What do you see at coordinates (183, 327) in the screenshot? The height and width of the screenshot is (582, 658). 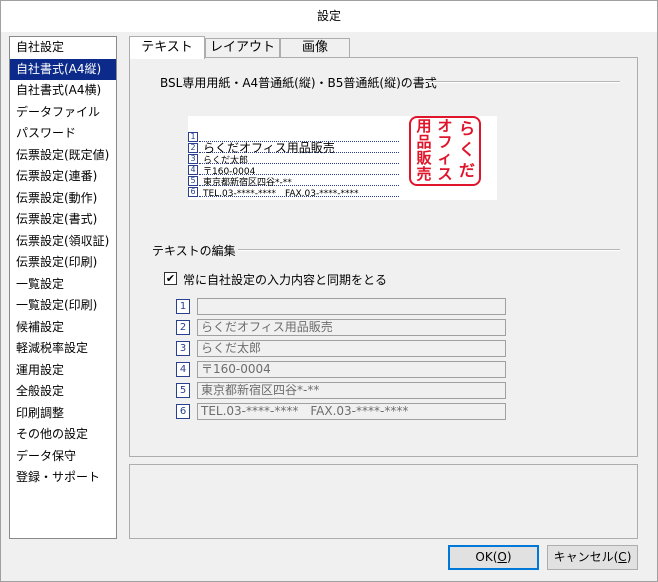 I see `field-line-number: 2` at bounding box center [183, 327].